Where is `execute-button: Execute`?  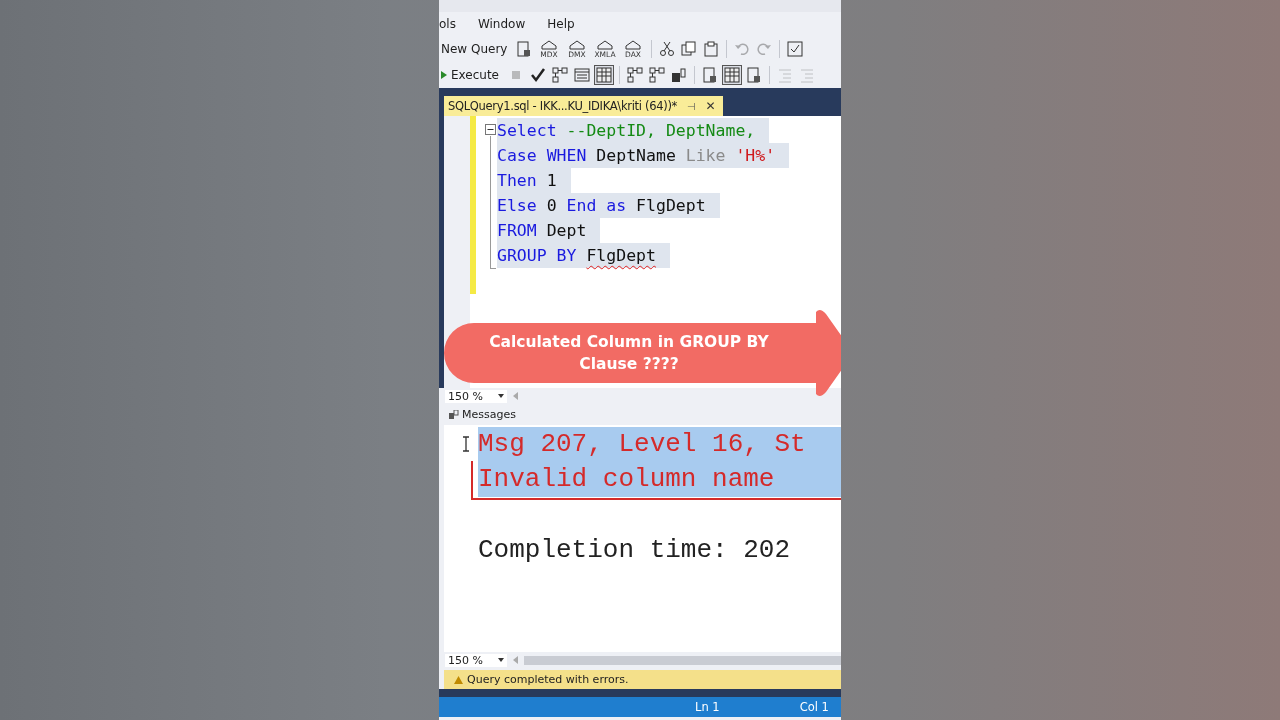
execute-button: Execute is located at coordinates (477, 75).